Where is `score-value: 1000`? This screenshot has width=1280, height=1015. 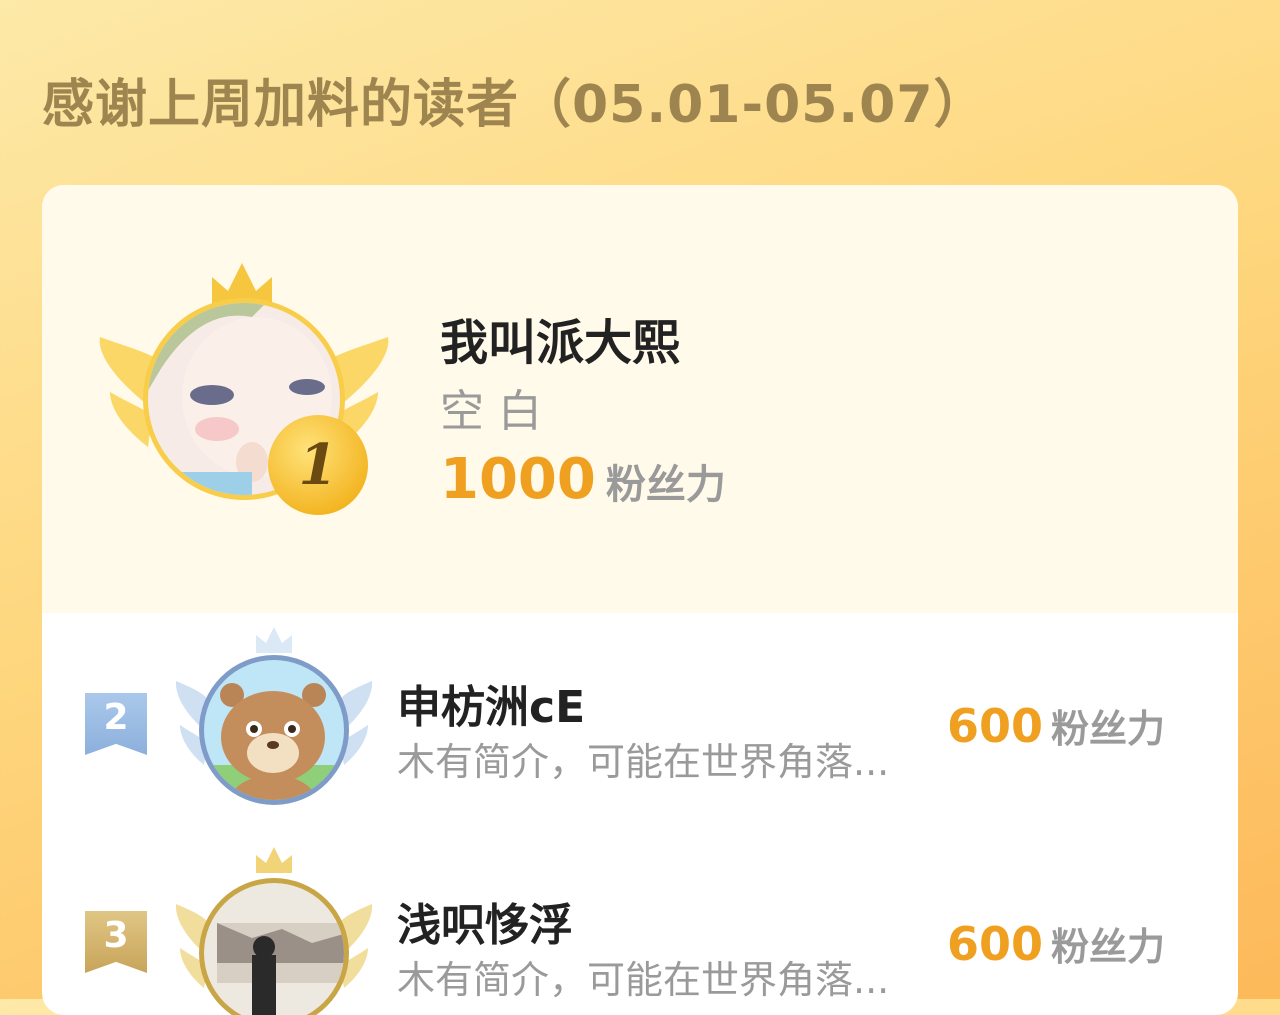
score-value: 1000 is located at coordinates (518, 479).